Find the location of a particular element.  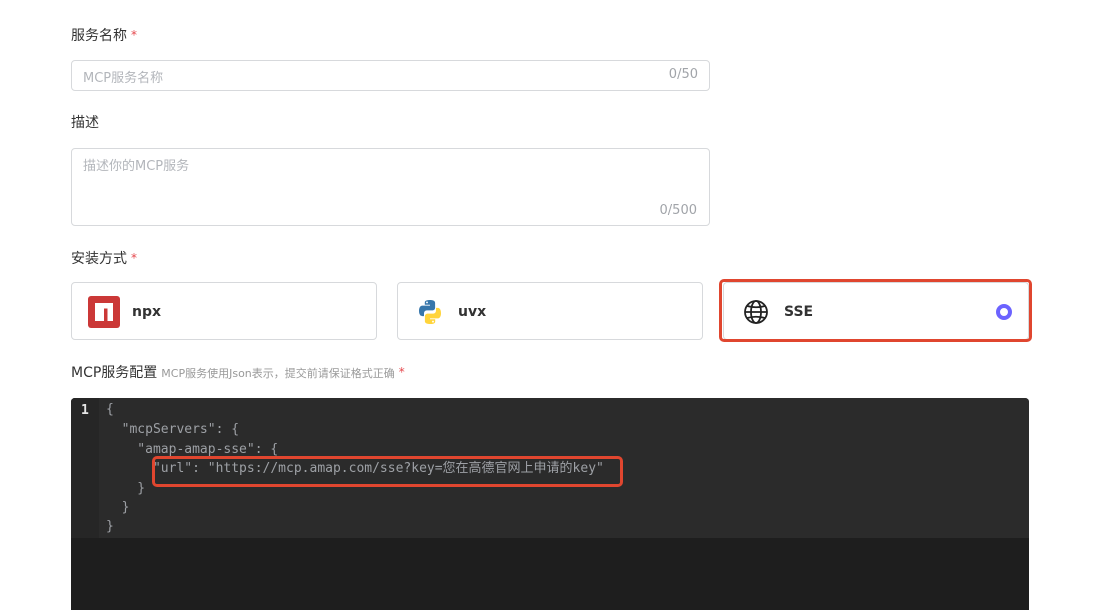

description-textarea: 描述你的MCP服务 0/500 is located at coordinates (390, 187).